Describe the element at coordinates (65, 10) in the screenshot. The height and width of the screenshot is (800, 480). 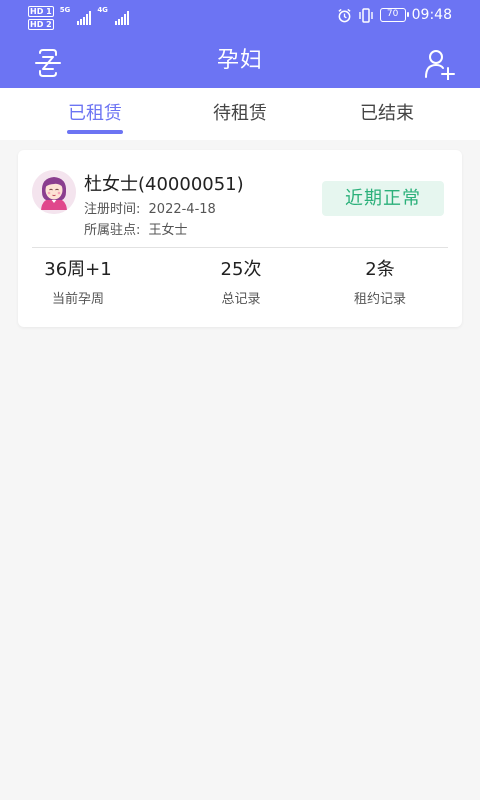
I see `net1-label: 5G` at that location.